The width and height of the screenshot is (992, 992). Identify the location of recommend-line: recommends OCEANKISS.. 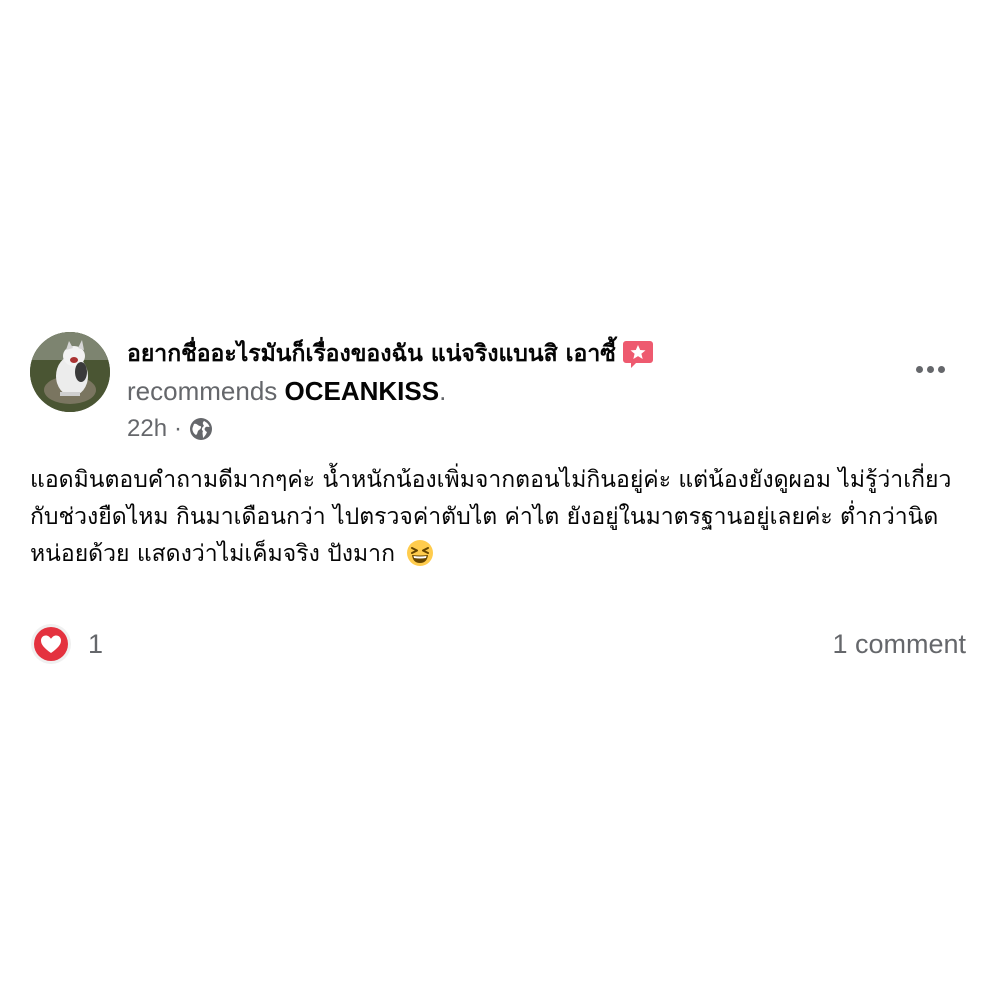
(517, 391).